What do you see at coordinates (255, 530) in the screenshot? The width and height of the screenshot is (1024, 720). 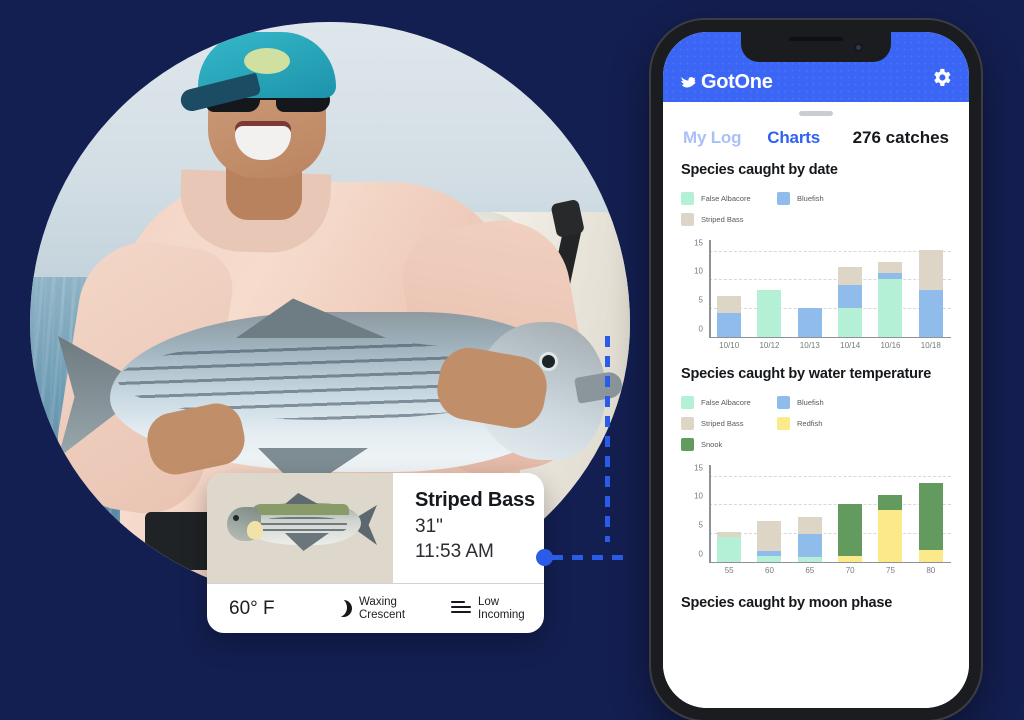 I see `thumb-lure-icon` at bounding box center [255, 530].